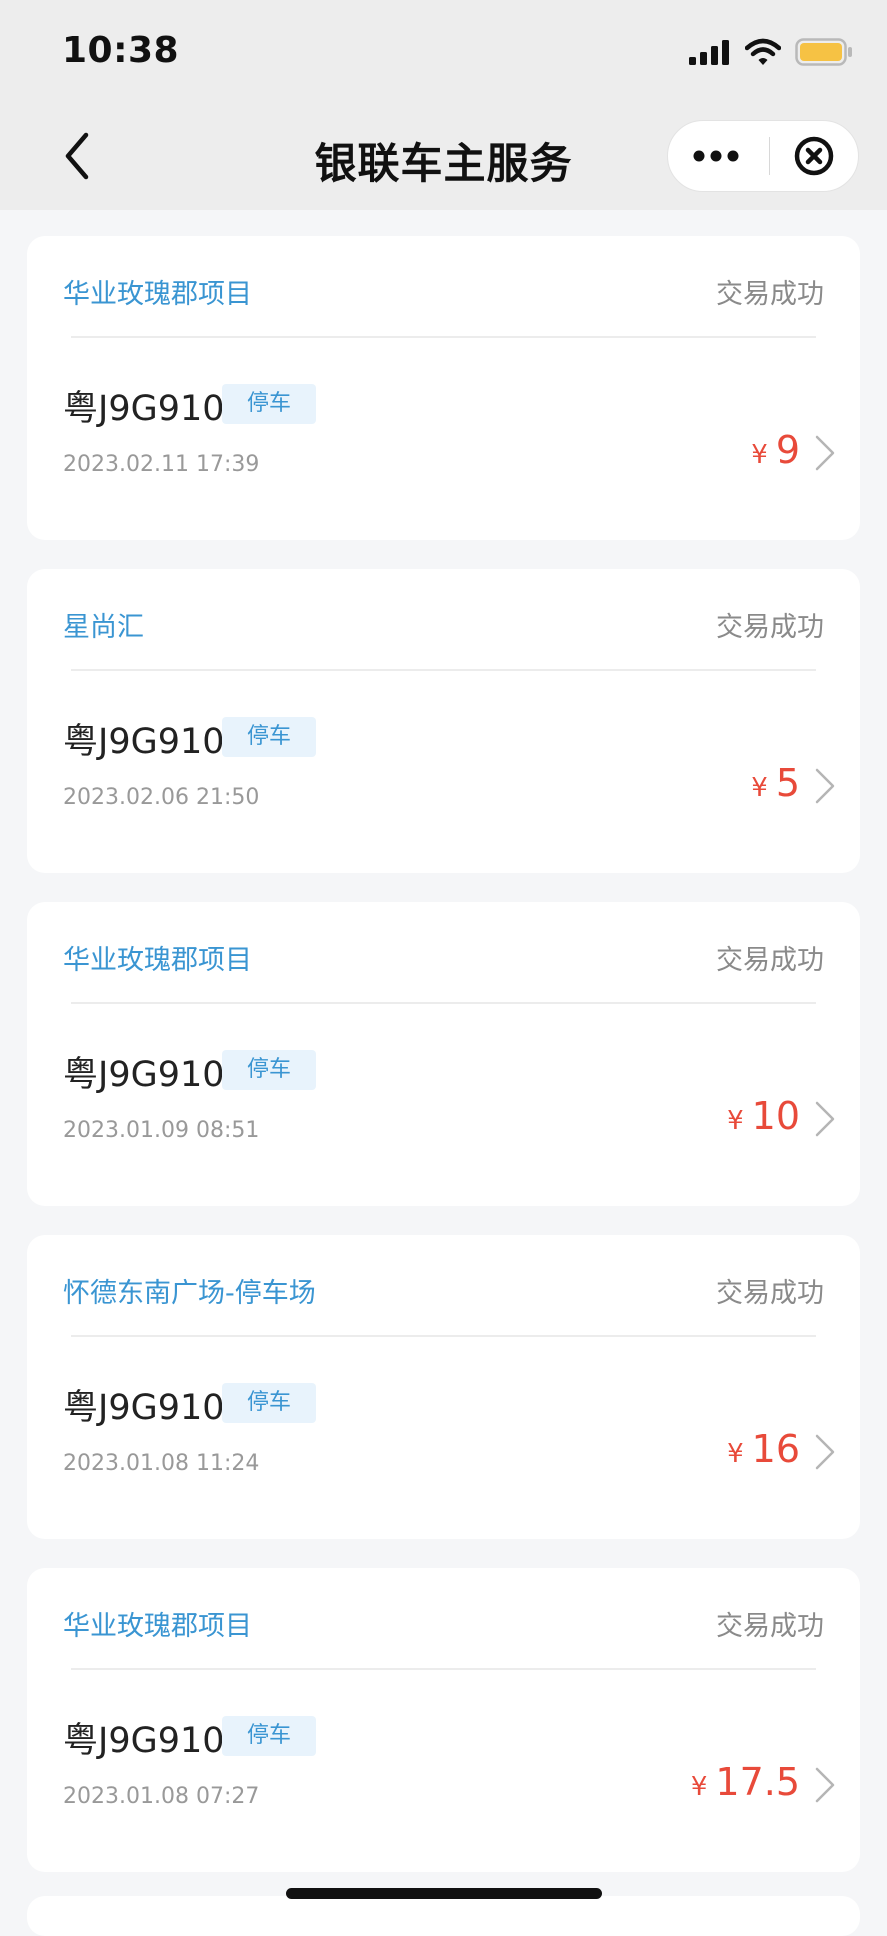  What do you see at coordinates (443, 50) in the screenshot?
I see `status-bar: 10:38` at bounding box center [443, 50].